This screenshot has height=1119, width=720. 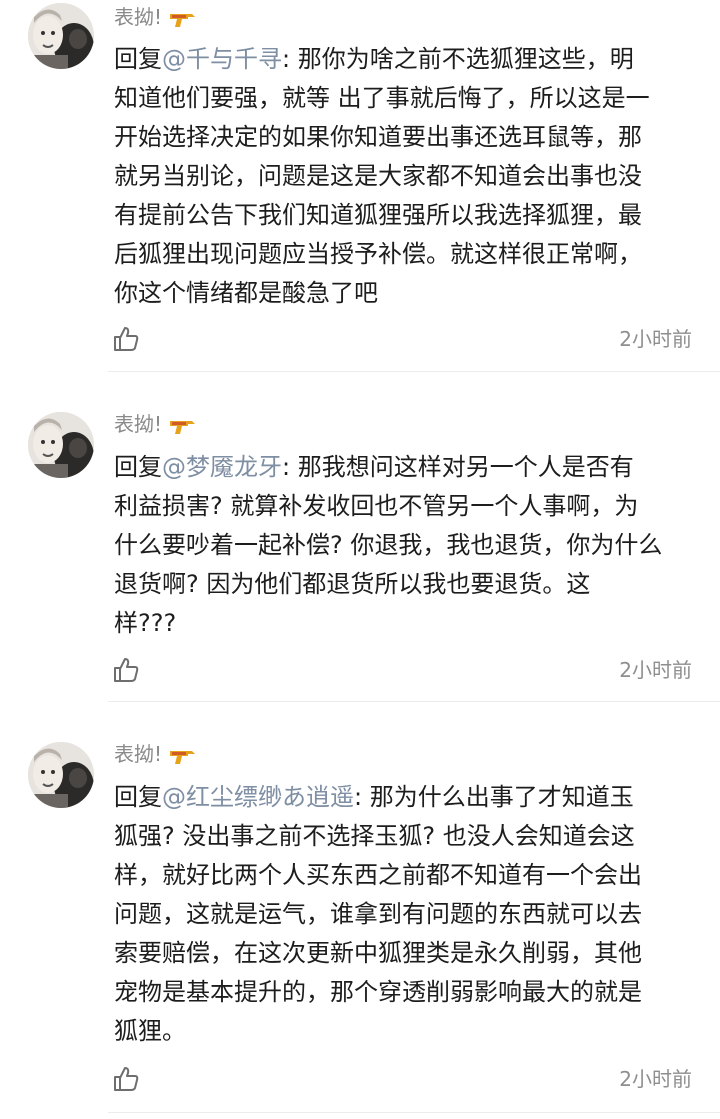 I want to click on mention-link: @红尘缥缈あ逍遥, so click(x=258, y=797).